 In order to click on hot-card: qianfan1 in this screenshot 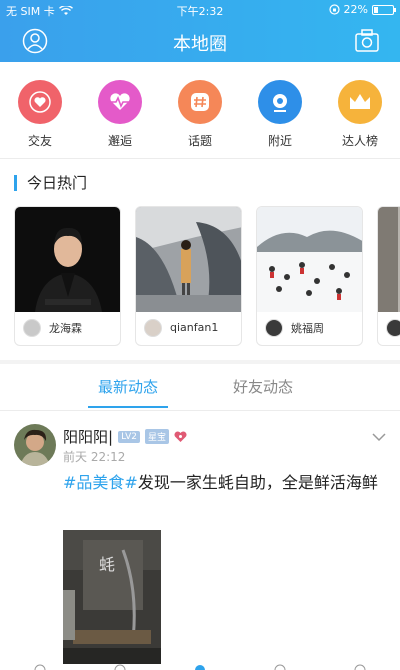, I will do `click(188, 276)`.